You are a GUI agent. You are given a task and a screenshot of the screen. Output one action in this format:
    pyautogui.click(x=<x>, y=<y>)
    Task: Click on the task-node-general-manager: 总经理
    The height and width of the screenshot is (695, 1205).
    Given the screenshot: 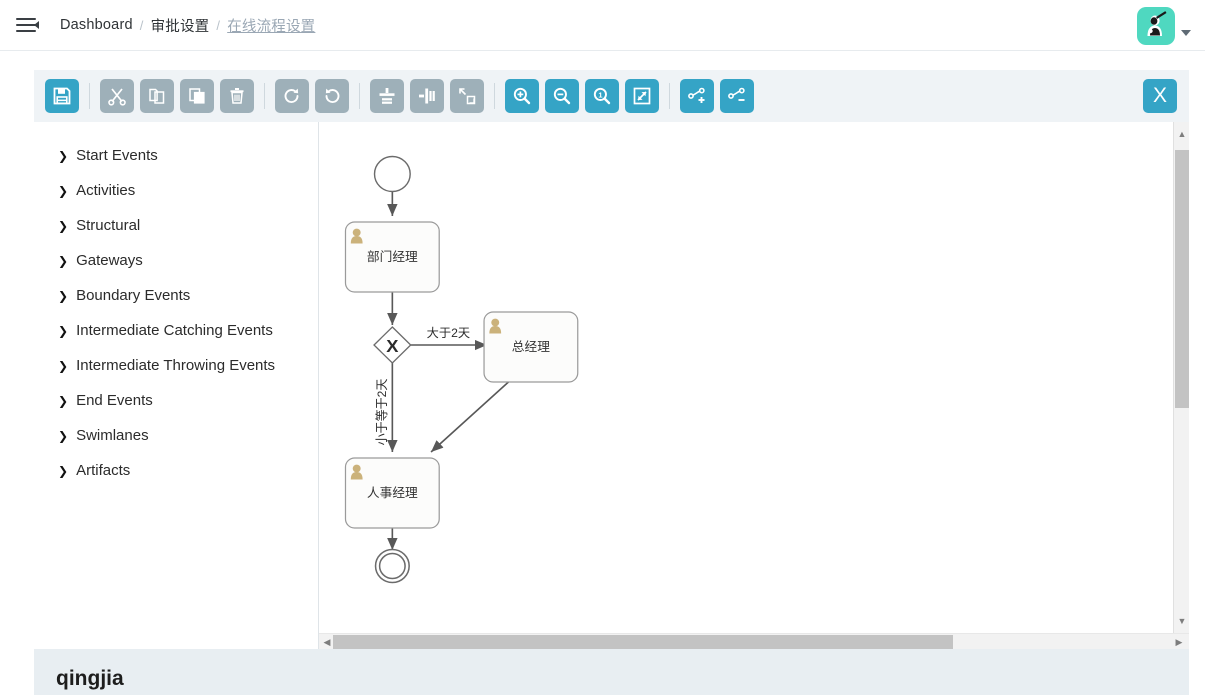 What is the action you would take?
    pyautogui.click(x=531, y=347)
    